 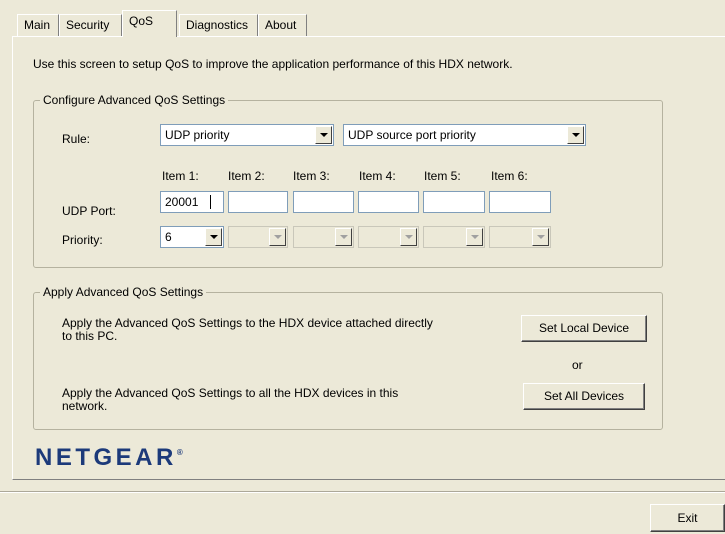 I want to click on tab-diagnostics: Diagnostics, so click(x=218, y=25).